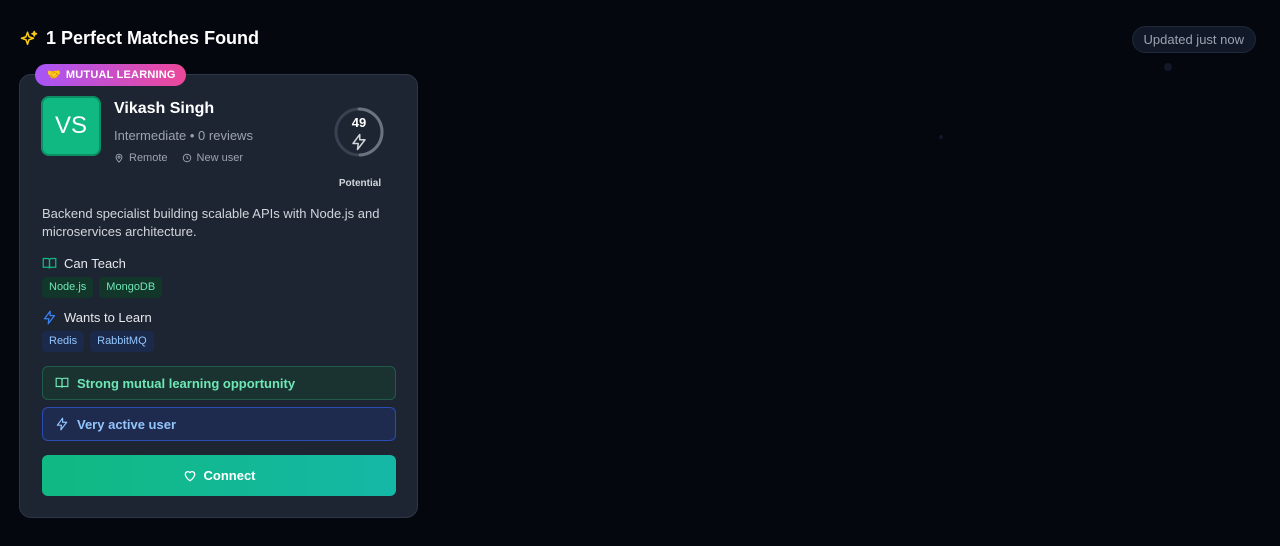 This screenshot has height=546, width=1280. Describe the element at coordinates (29, 39) in the screenshot. I see `sparkles-icon` at that location.